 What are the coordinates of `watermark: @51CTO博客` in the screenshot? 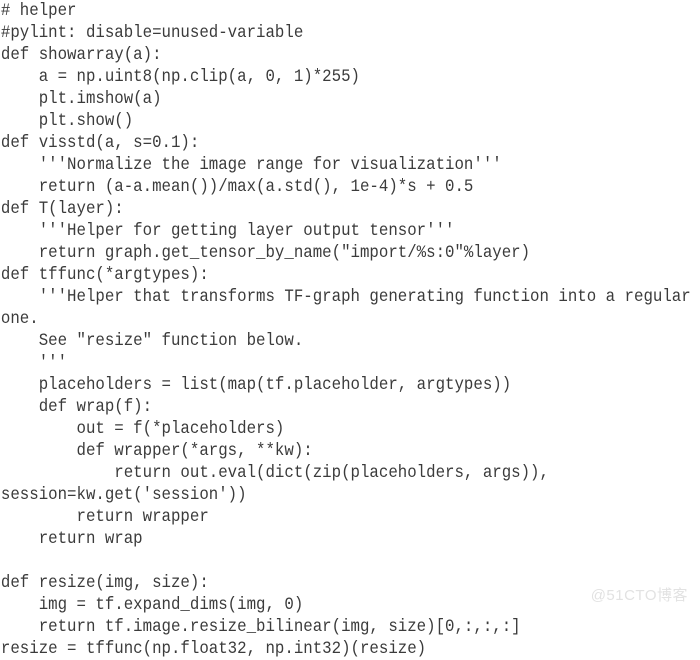 It's located at (639, 595).